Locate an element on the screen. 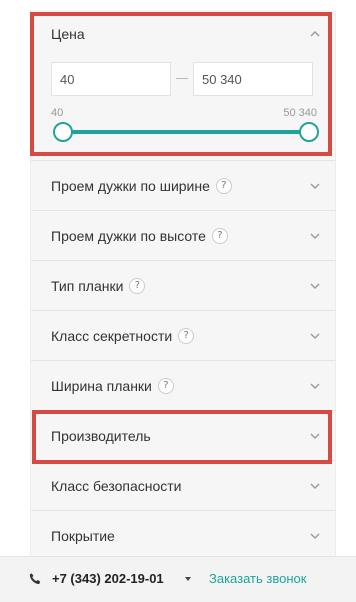 Image resolution: width=356 pixels, height=602 pixels. filter-row-label: Покрытие is located at coordinates (83, 536).